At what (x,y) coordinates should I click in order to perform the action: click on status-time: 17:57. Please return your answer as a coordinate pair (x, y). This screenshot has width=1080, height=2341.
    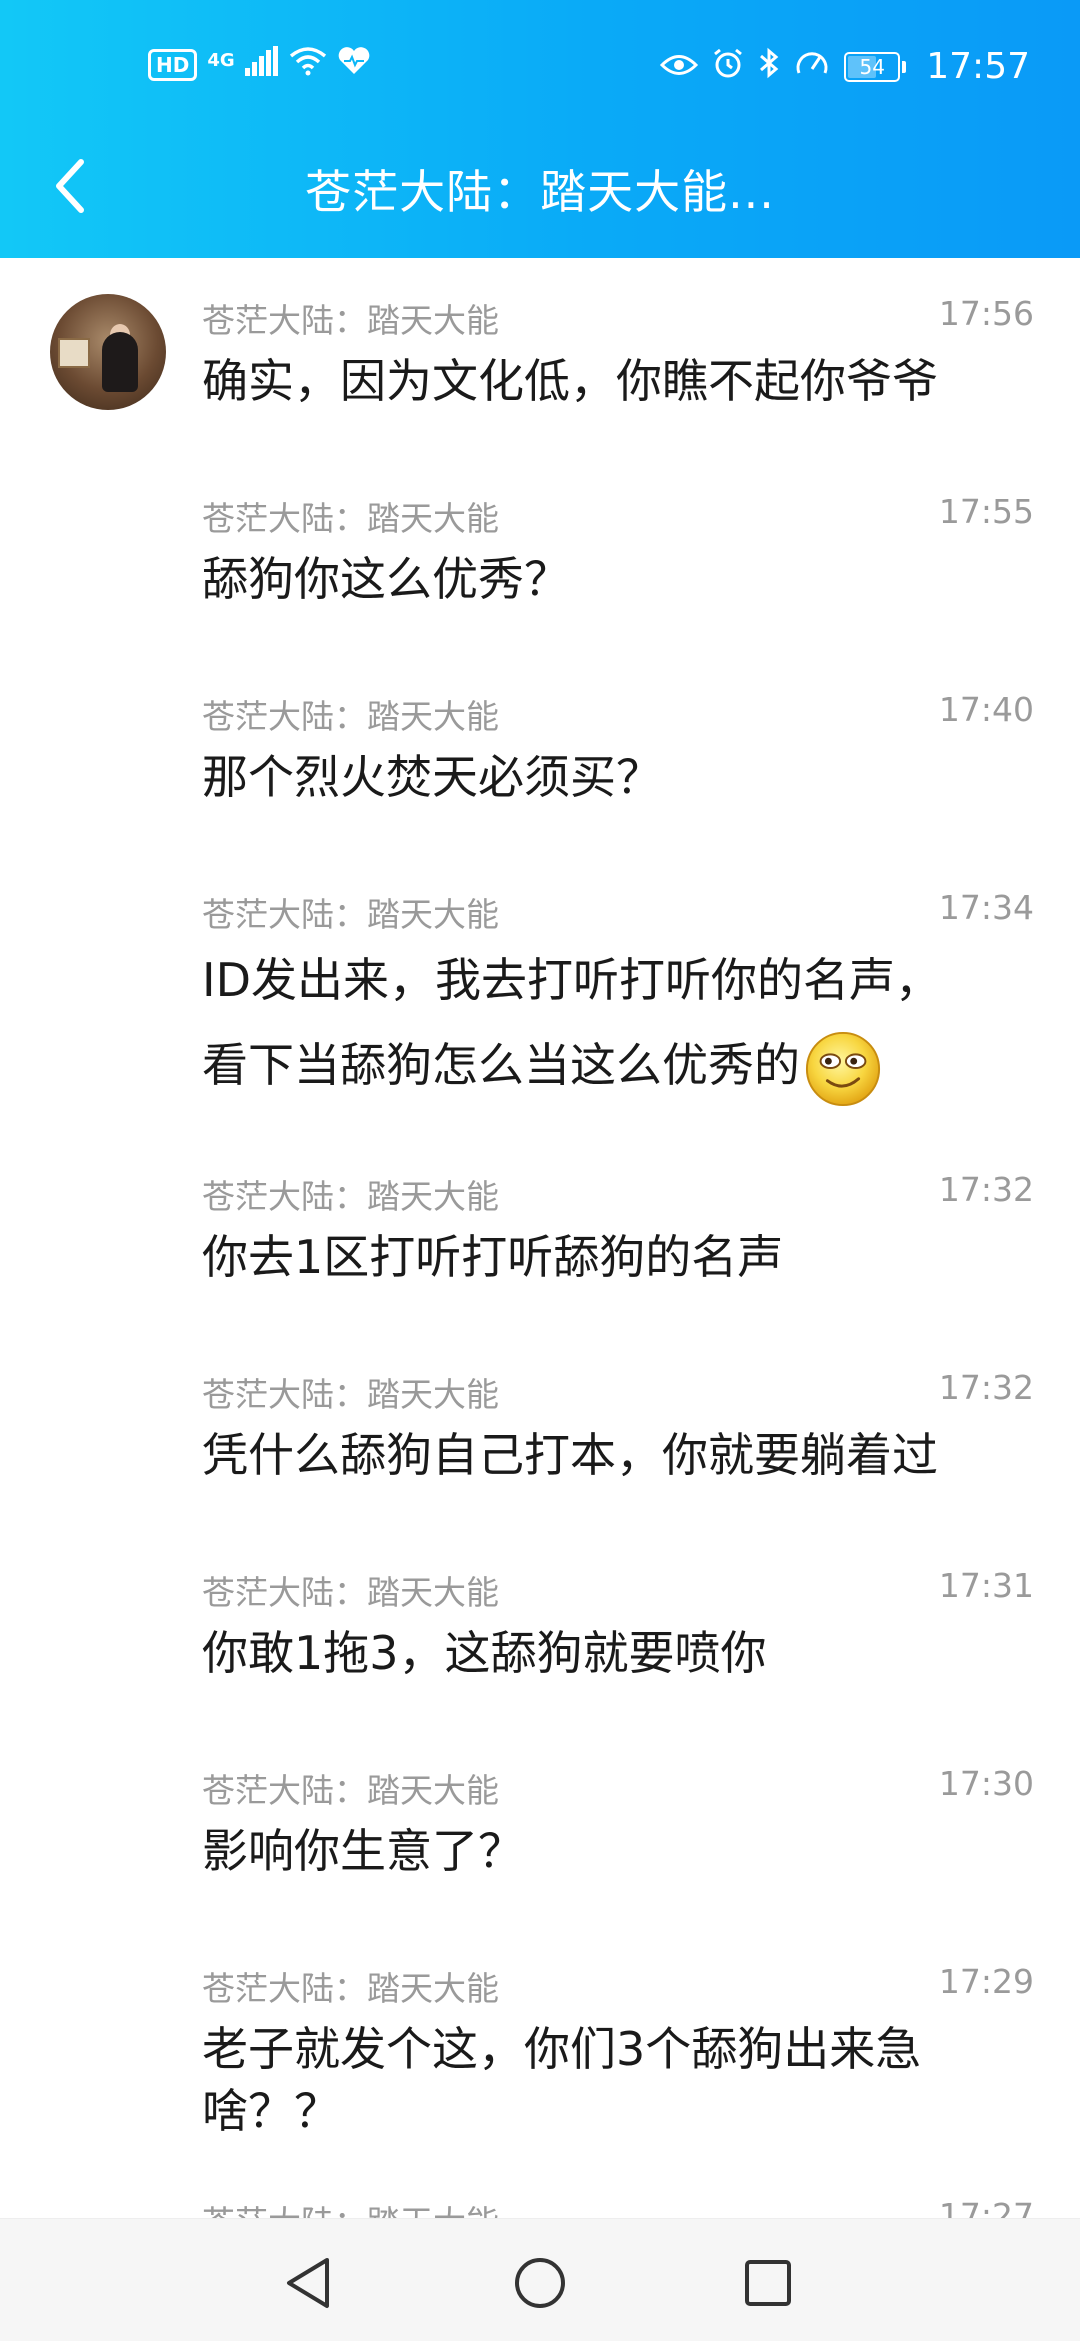
    Looking at the image, I should click on (978, 66).